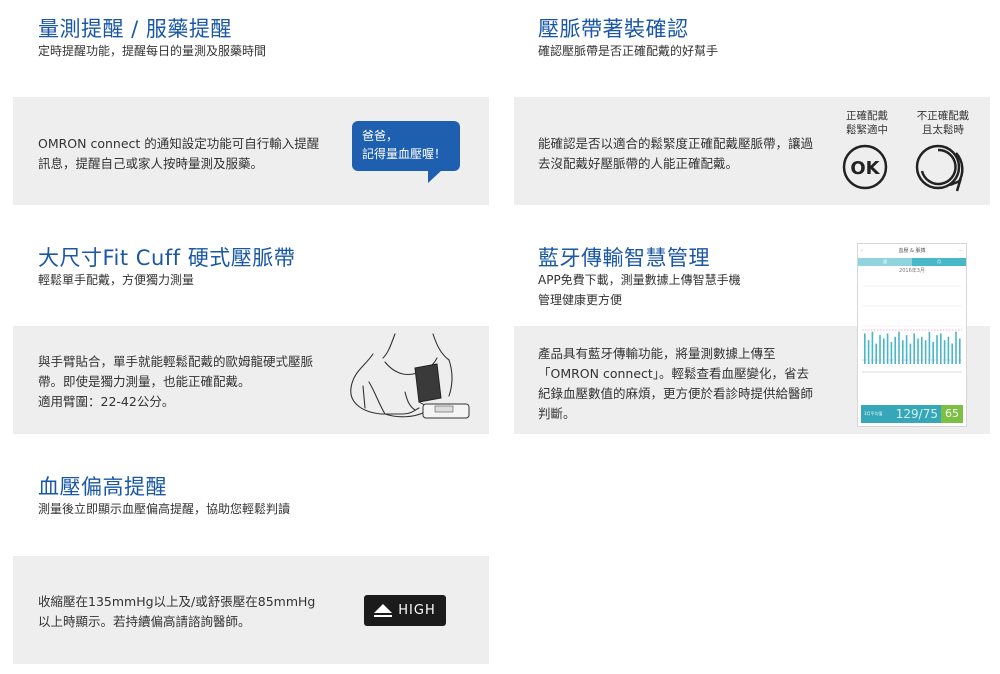  Describe the element at coordinates (152, 51) in the screenshot. I see `section-subtitle: 定時提醒功能，提醒每日的量測及服藥時間` at that location.